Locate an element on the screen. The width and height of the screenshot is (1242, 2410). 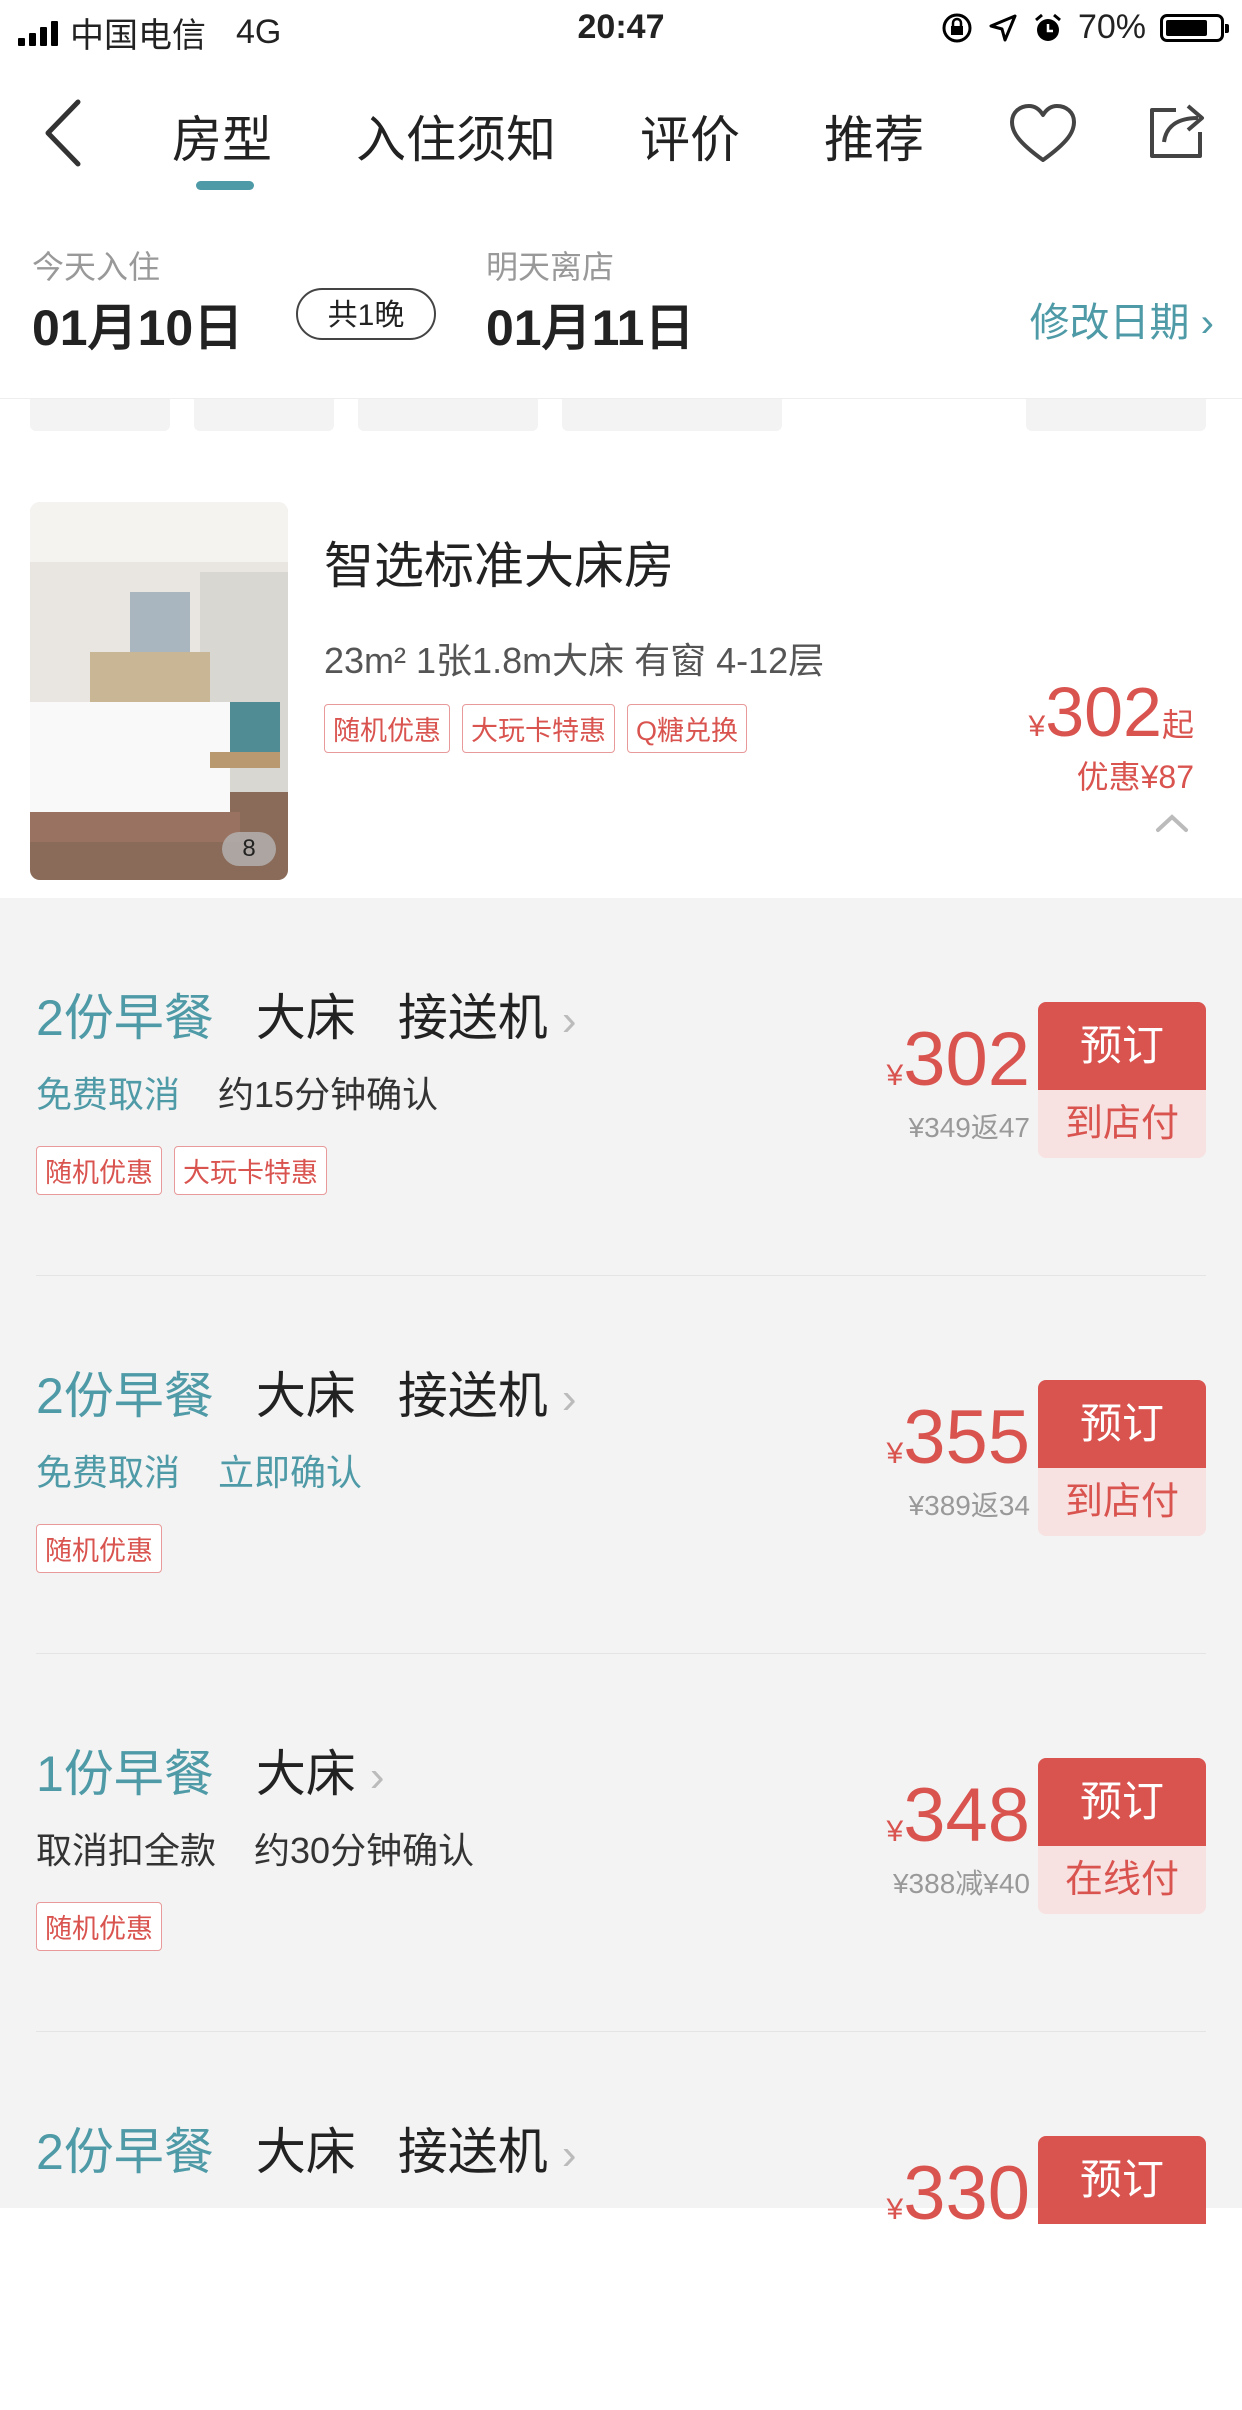
plan-price: ¥302 is located at coordinates (959, 1059).